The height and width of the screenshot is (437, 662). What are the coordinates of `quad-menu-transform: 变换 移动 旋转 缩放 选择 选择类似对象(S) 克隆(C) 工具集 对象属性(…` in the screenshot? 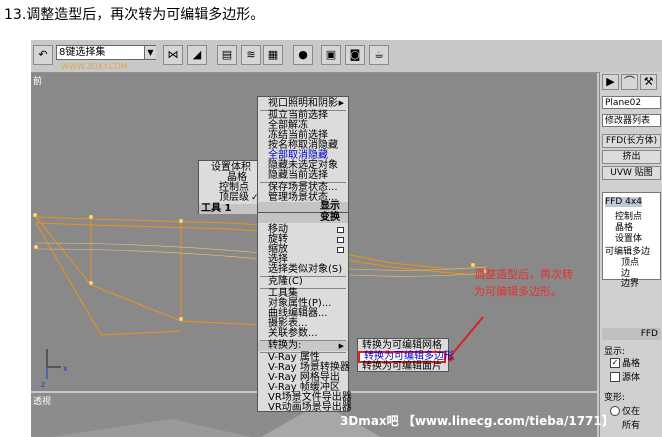 It's located at (304, 312).